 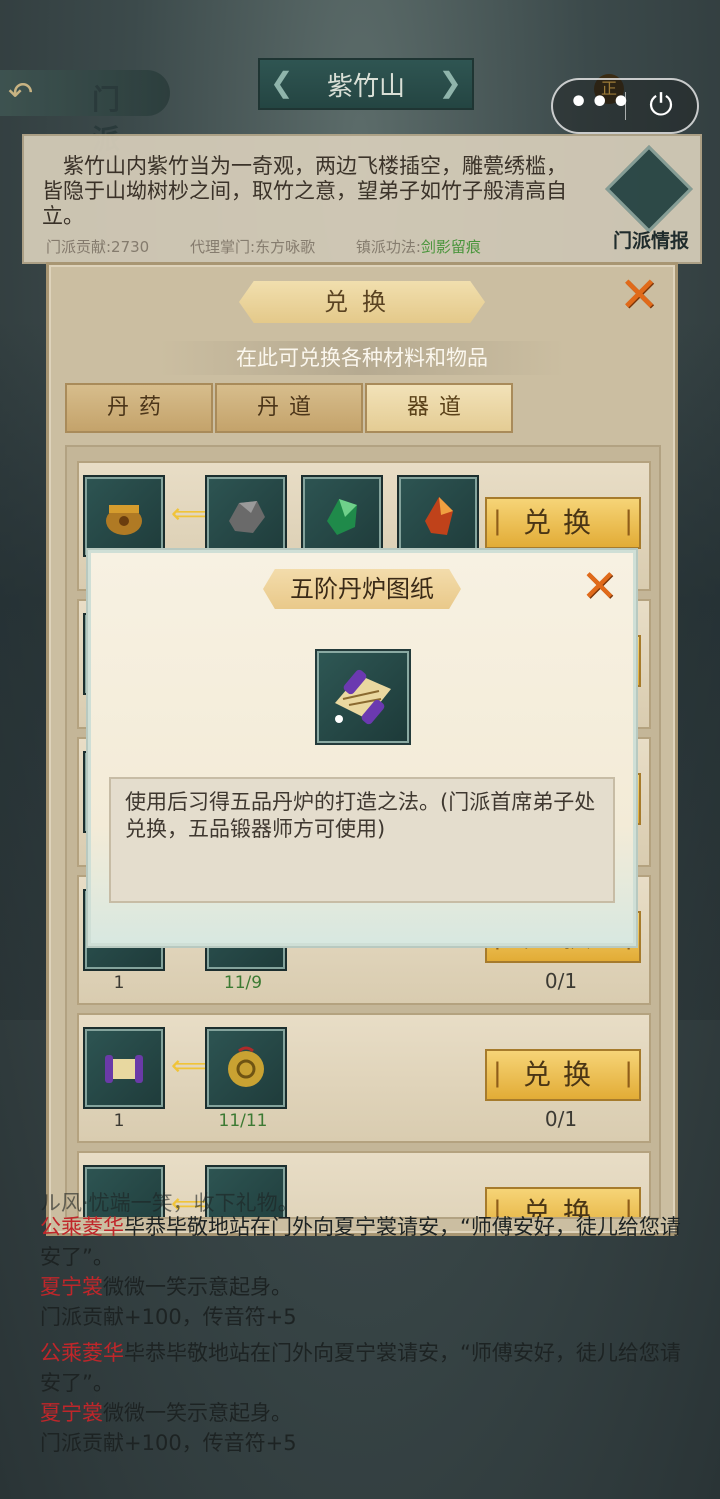 What do you see at coordinates (98, 247) in the screenshot?
I see `contribution-stat: 门派贡献:2730` at bounding box center [98, 247].